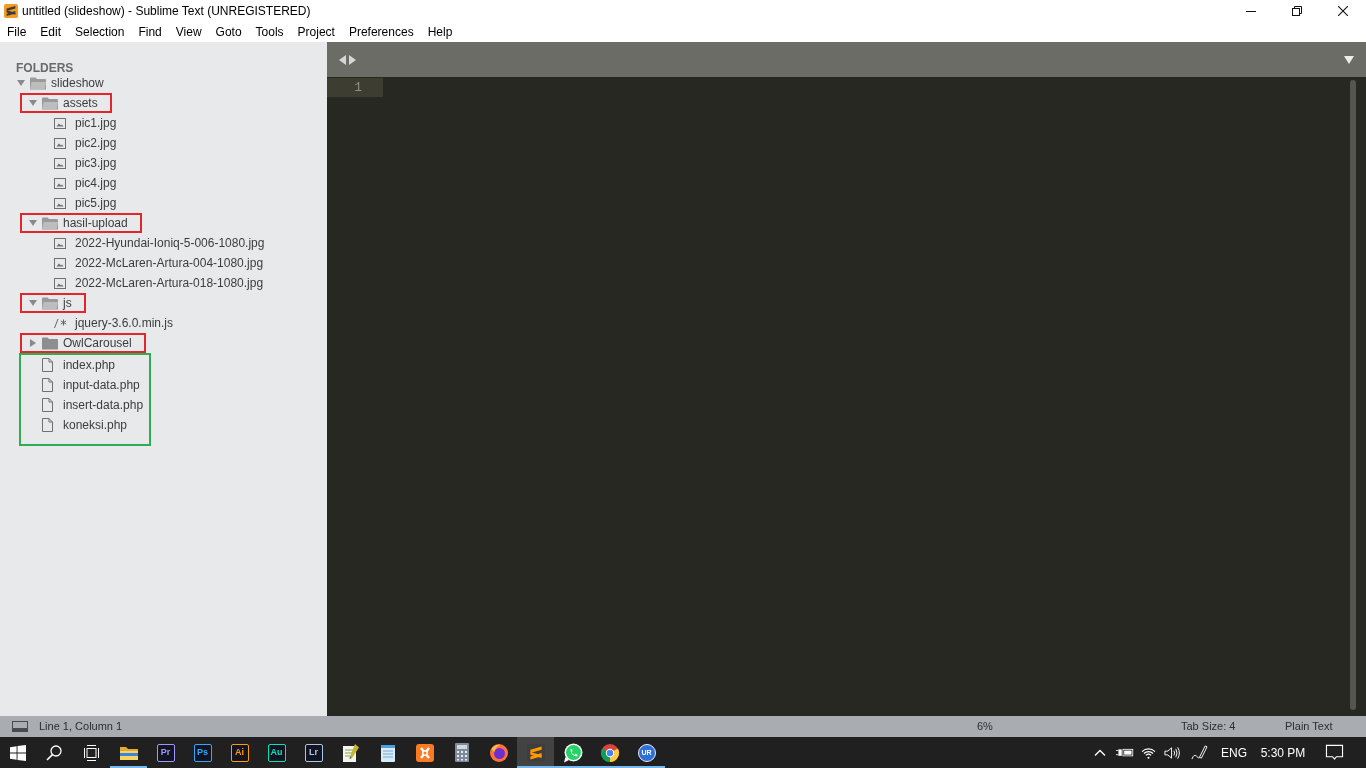 The width and height of the screenshot is (1366, 768). I want to click on tree-item: pic5.jpg, so click(78, 203).